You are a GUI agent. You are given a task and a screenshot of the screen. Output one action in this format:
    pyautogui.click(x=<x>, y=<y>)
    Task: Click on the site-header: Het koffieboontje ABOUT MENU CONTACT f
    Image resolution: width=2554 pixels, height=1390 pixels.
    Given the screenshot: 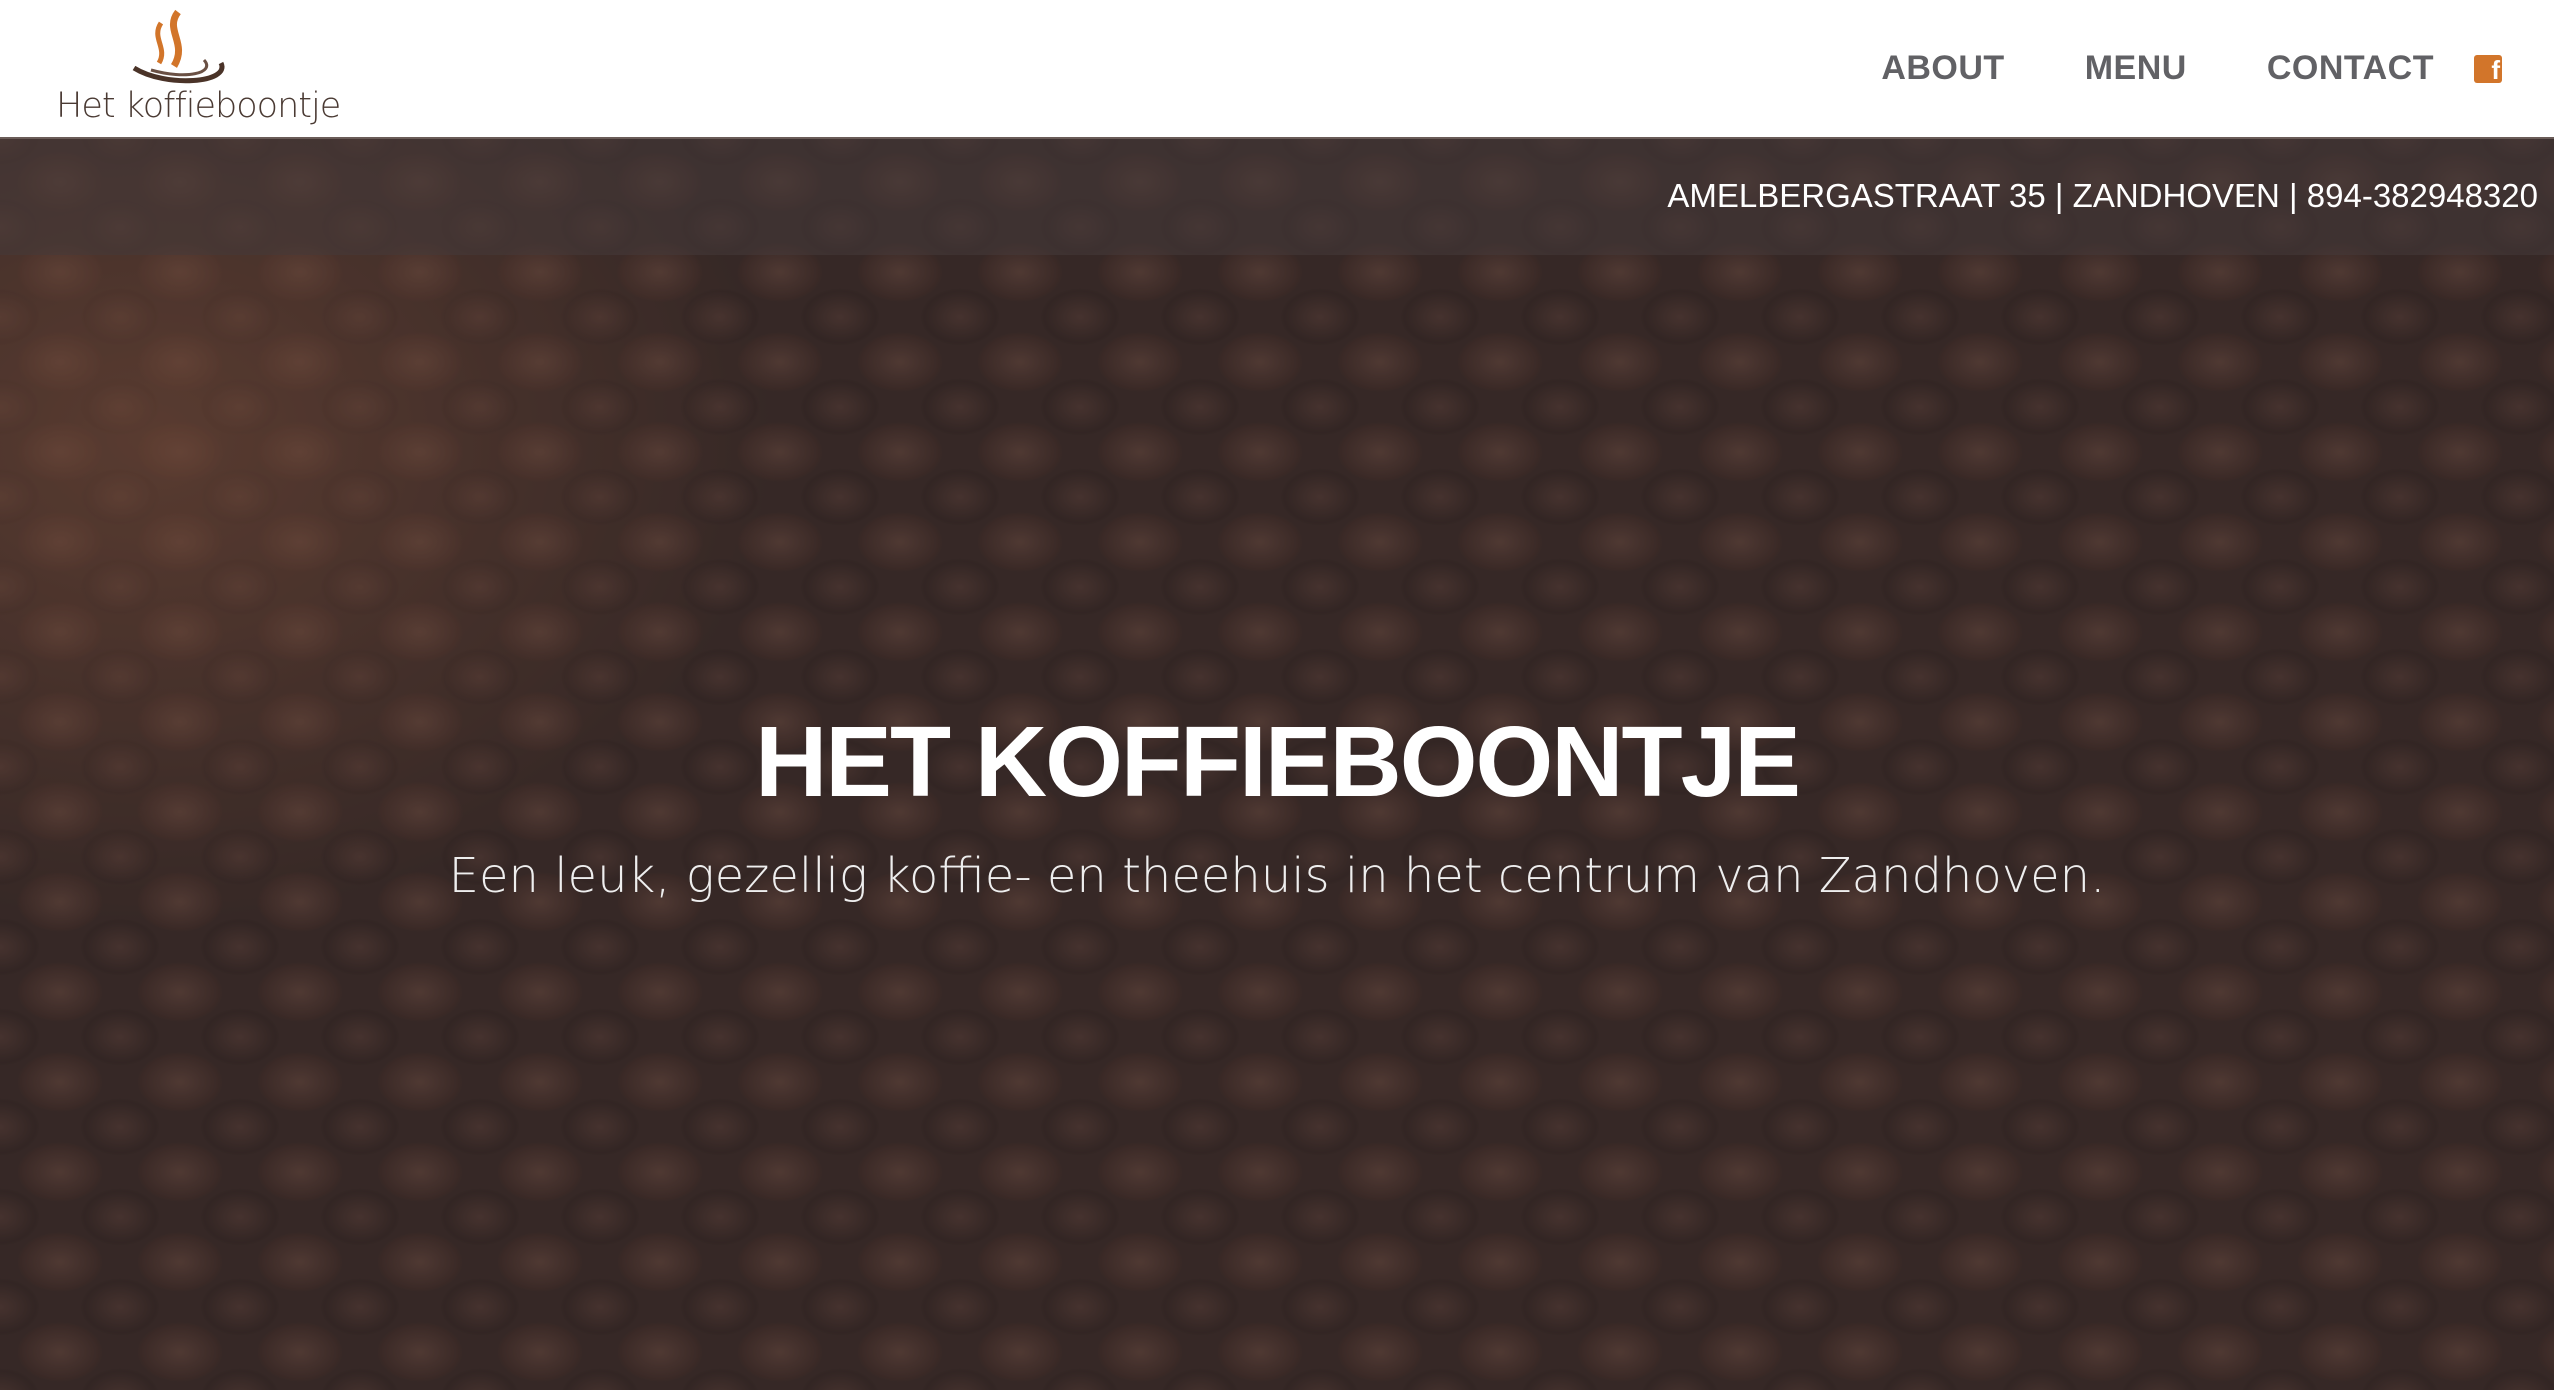 What is the action you would take?
    pyautogui.click(x=1277, y=69)
    